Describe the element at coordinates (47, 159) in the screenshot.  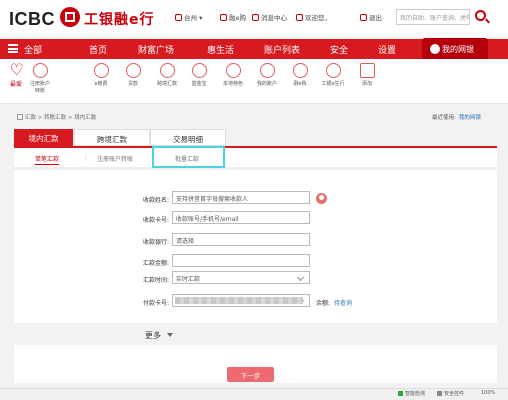
I see `subtab-single: 单笔汇款` at that location.